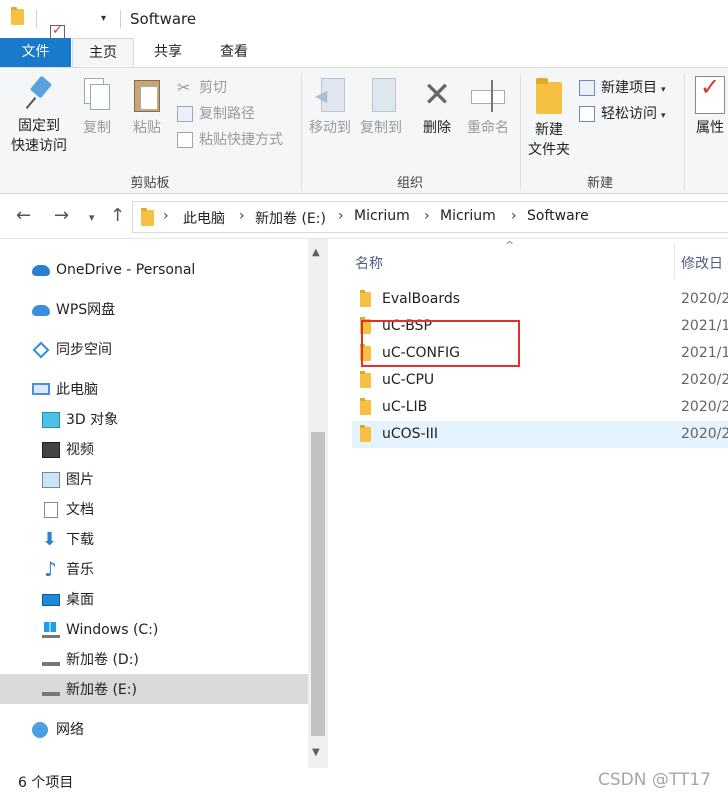  I want to click on customize-quick-access-icon: ▾, so click(103, 18).